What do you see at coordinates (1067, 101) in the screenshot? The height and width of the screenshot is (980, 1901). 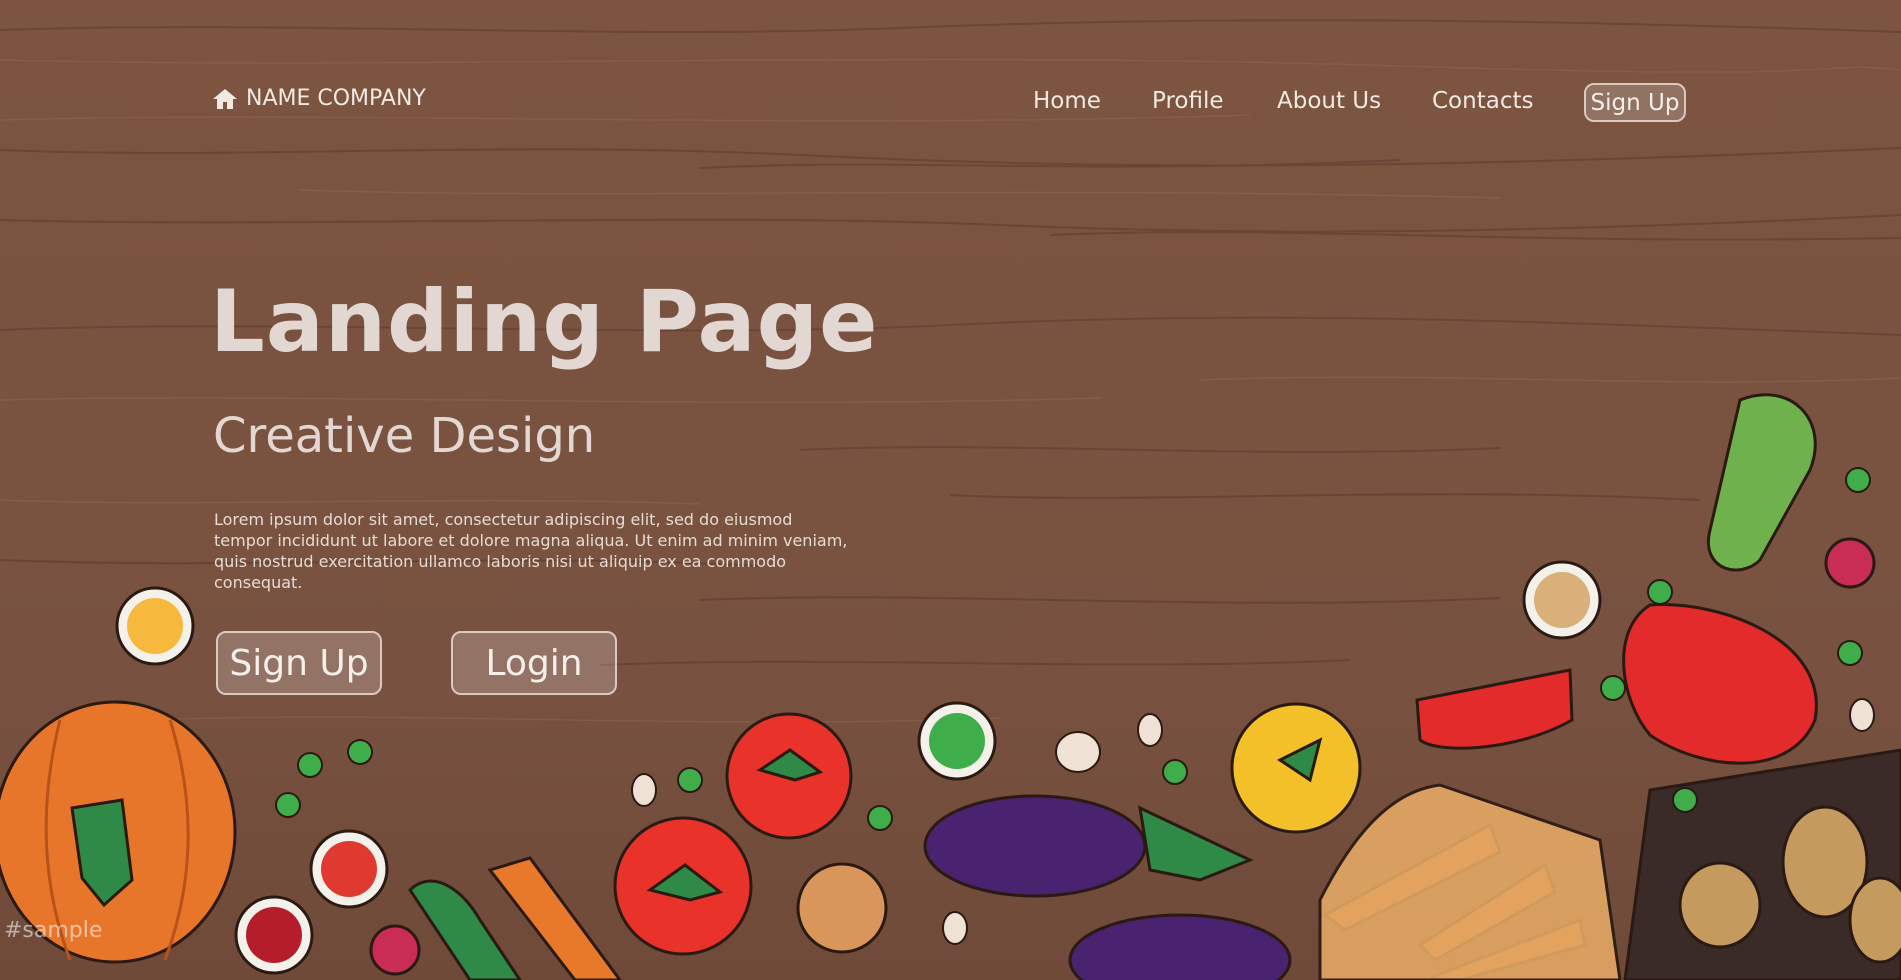 I see `nav-home: Home` at bounding box center [1067, 101].